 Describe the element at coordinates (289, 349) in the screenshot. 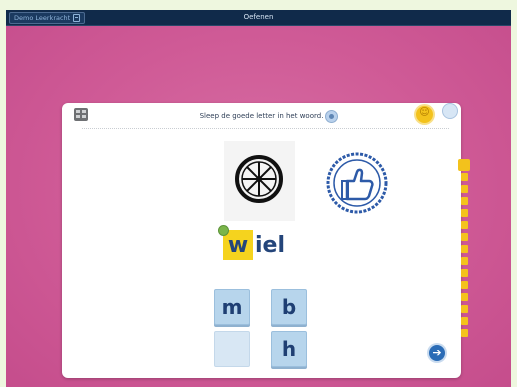

I see `letter-tile: h` at that location.